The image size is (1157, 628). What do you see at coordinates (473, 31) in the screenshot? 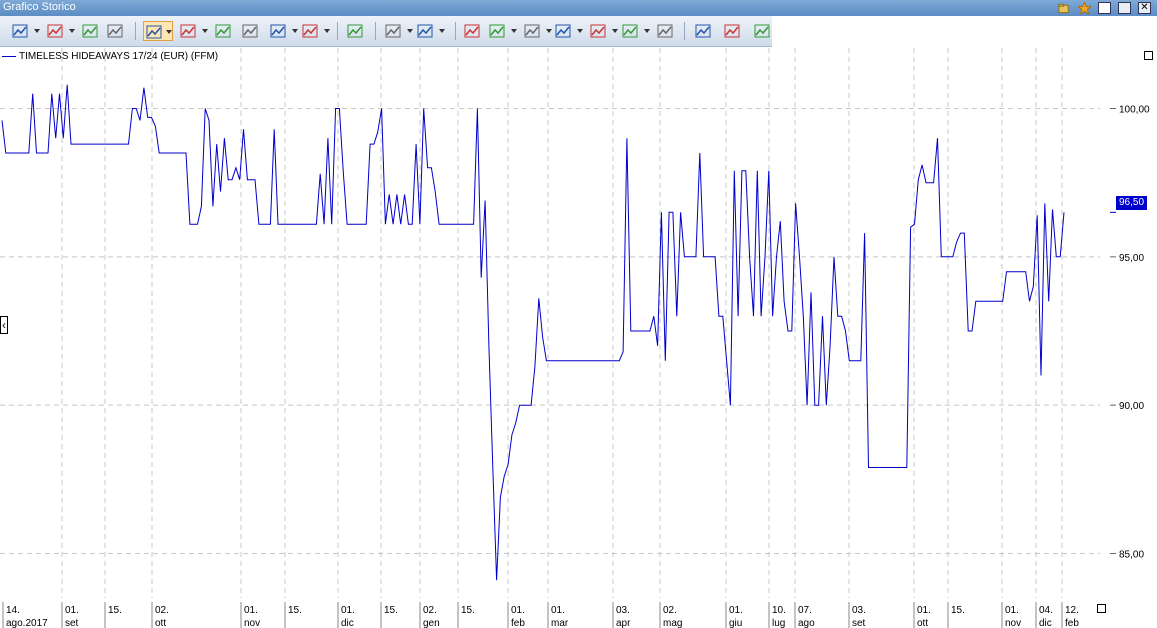
I see `delete-drawing-icon` at bounding box center [473, 31].